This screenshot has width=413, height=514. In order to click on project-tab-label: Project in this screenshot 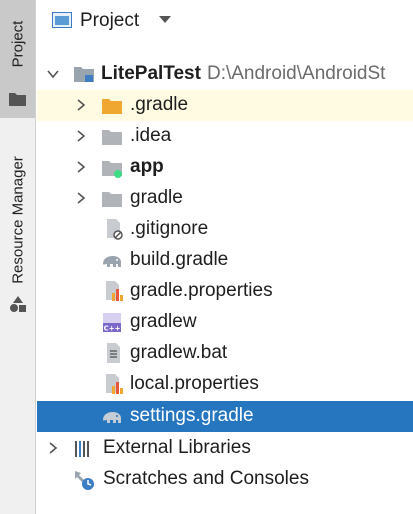, I will do `click(17, 44)`.